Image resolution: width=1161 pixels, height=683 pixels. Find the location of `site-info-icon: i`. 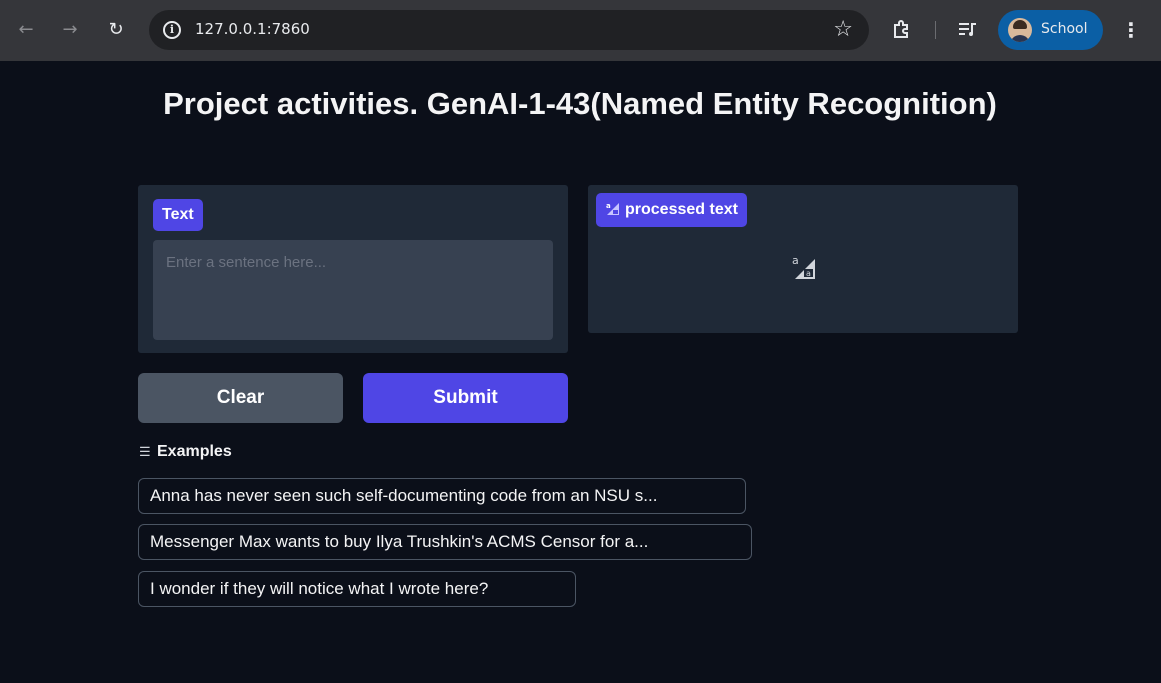

site-info-icon: i is located at coordinates (172, 30).